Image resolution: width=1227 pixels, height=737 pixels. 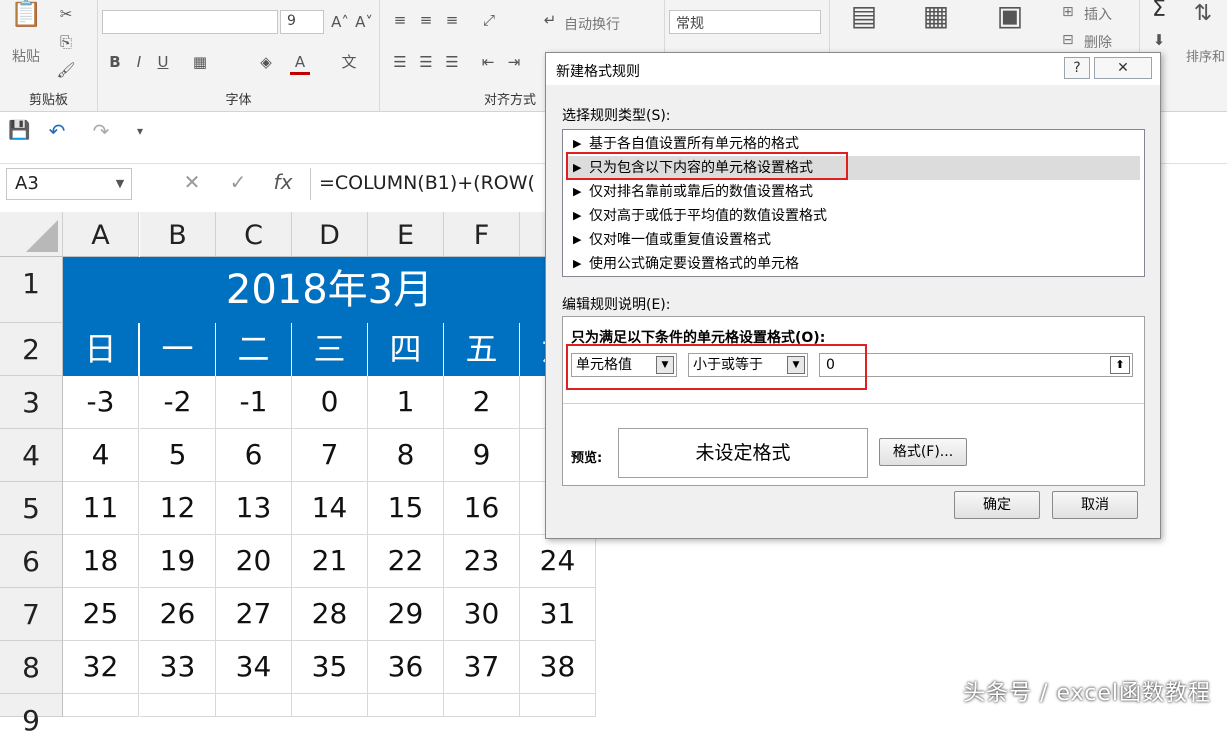 I want to click on calendar-cell: 31, so click(x=558, y=614).